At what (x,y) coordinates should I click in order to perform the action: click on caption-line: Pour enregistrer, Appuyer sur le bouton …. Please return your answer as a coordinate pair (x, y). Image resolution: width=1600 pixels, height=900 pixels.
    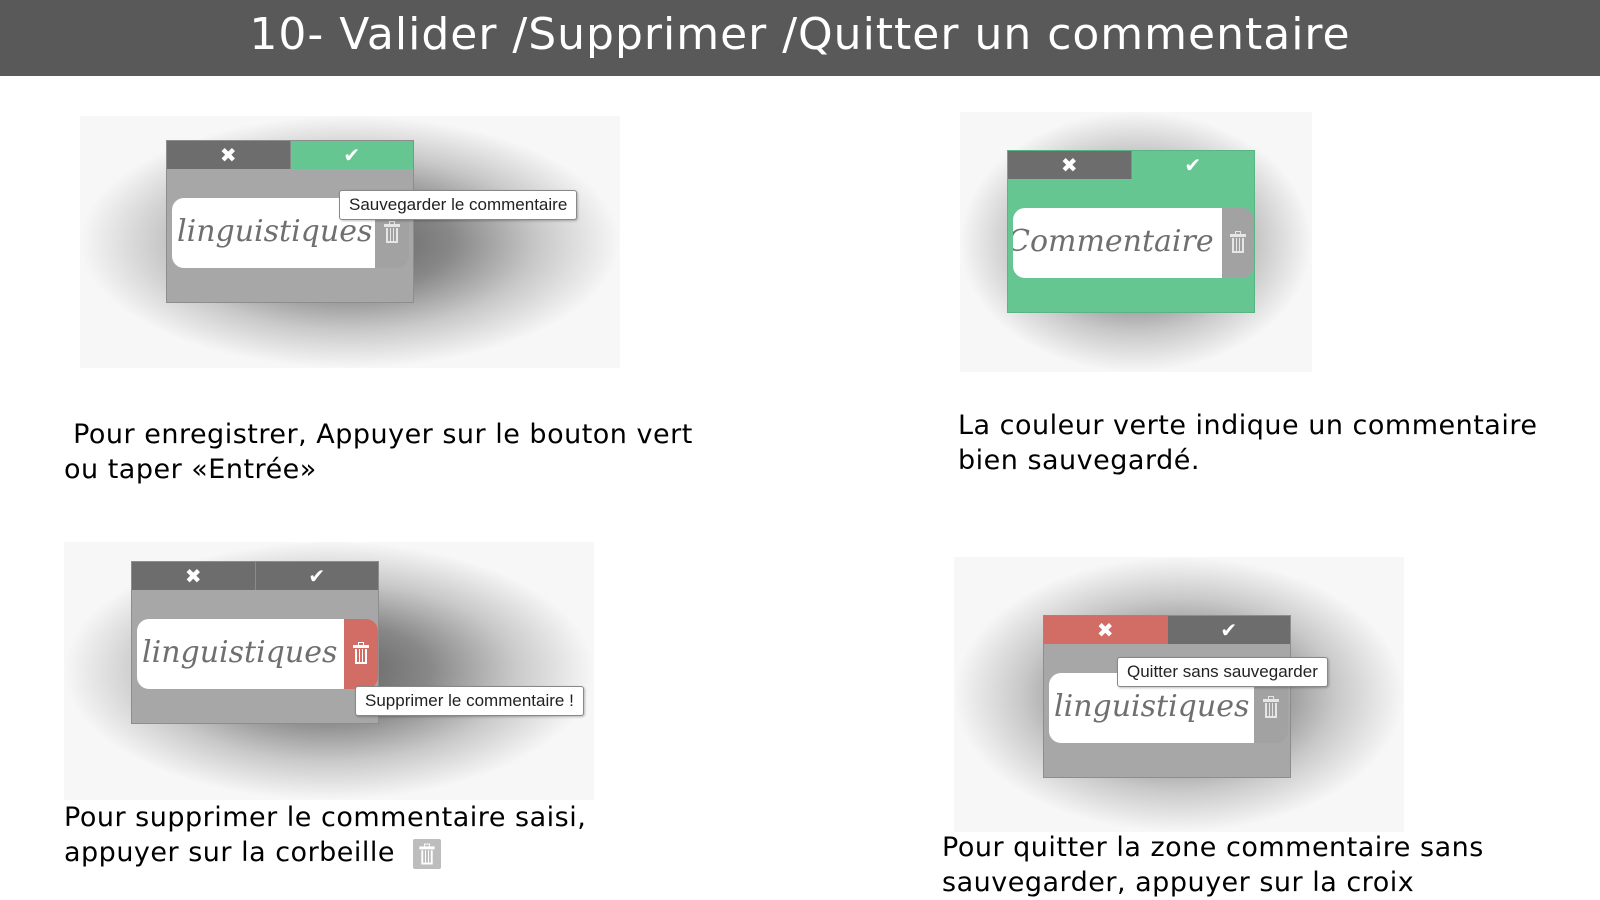
    Looking at the image, I should click on (378, 434).